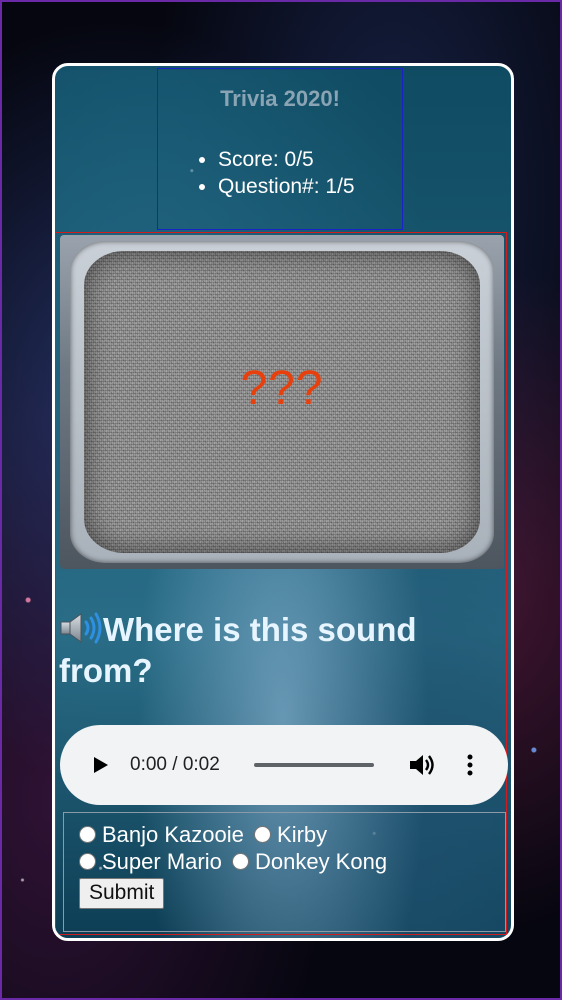 Image resolution: width=562 pixels, height=1000 pixels. What do you see at coordinates (280, 98) in the screenshot?
I see `app-title: Trivia 2020!` at bounding box center [280, 98].